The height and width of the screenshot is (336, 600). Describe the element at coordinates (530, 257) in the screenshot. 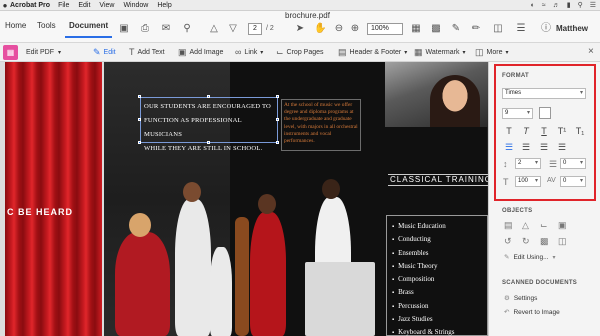

I see `edit-using-button: ✎ Edit Using... ▾` at that location.